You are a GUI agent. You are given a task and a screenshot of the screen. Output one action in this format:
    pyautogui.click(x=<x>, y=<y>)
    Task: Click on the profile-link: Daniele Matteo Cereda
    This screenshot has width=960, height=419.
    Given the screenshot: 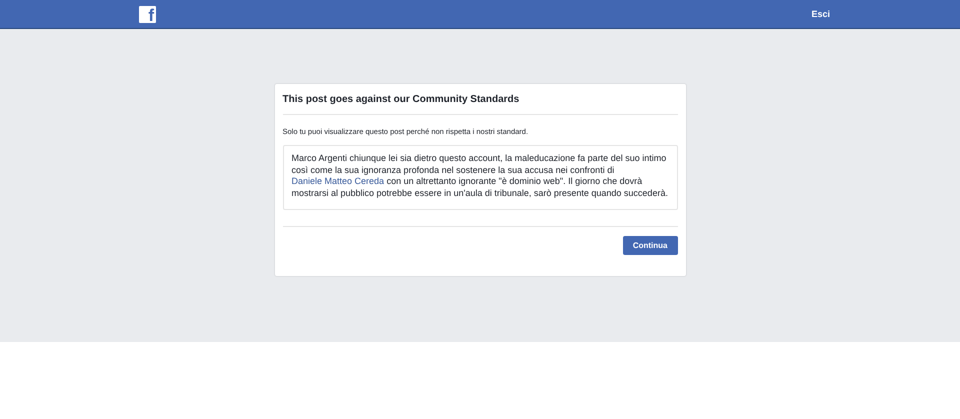 What is the action you would take?
    pyautogui.click(x=338, y=181)
    